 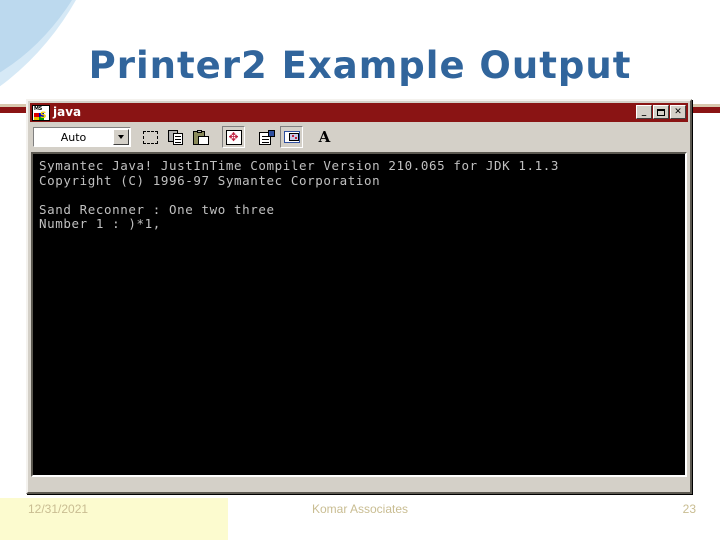 I want to click on properties-button, so click(x=266, y=137).